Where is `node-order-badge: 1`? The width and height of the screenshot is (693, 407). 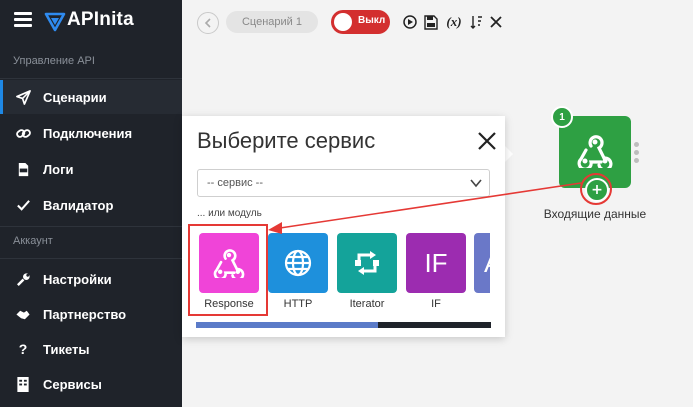 node-order-badge: 1 is located at coordinates (562, 117).